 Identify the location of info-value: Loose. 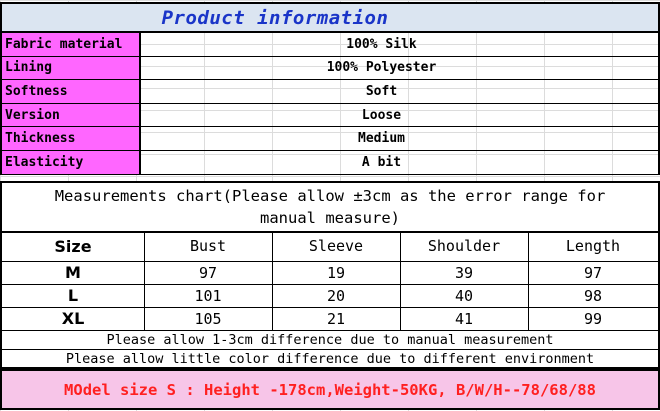
(400, 115).